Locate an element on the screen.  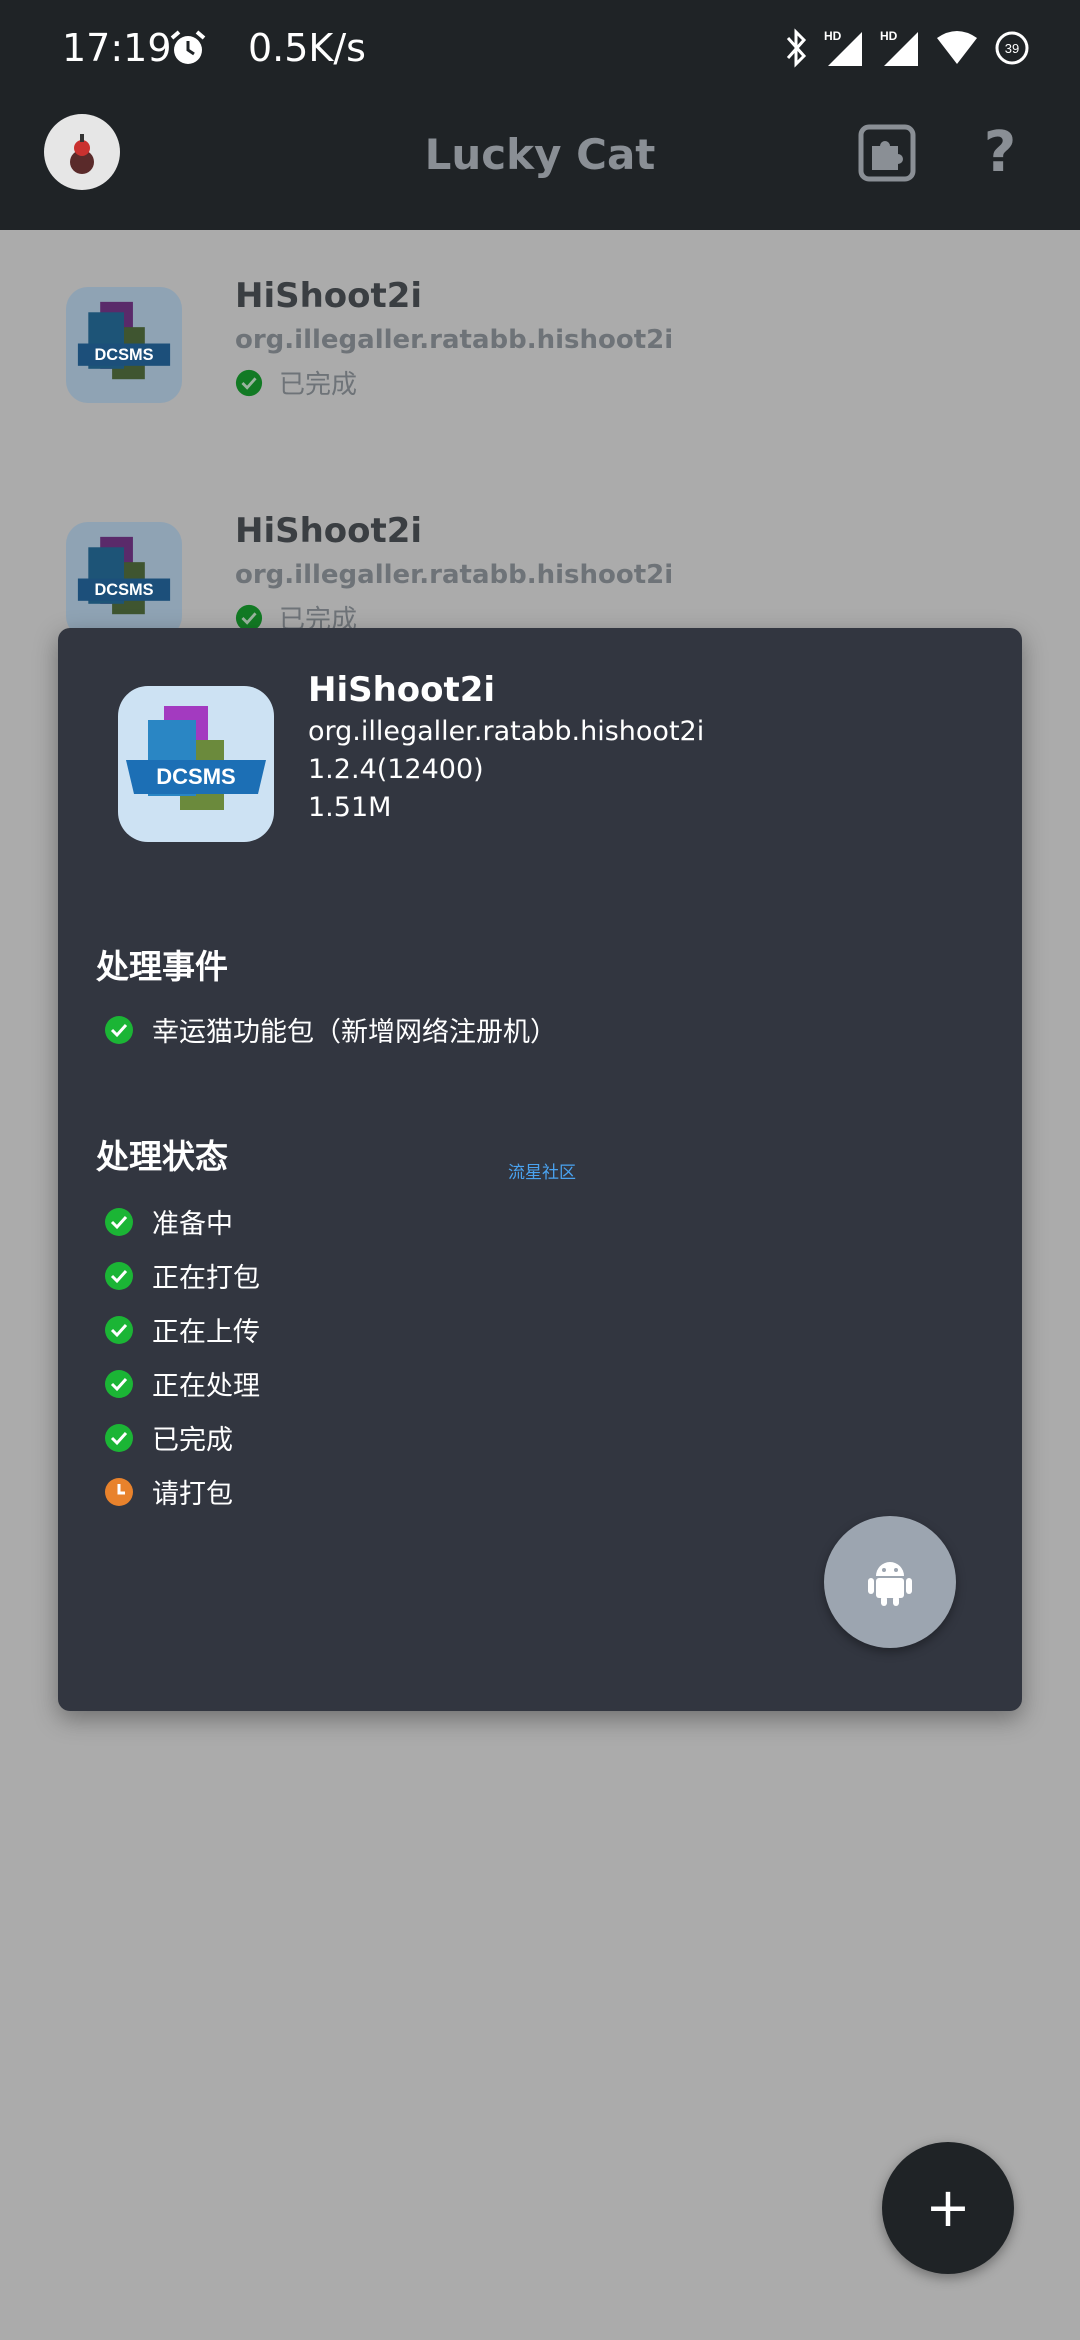
status-line: 已完成 is located at coordinates (296, 382).